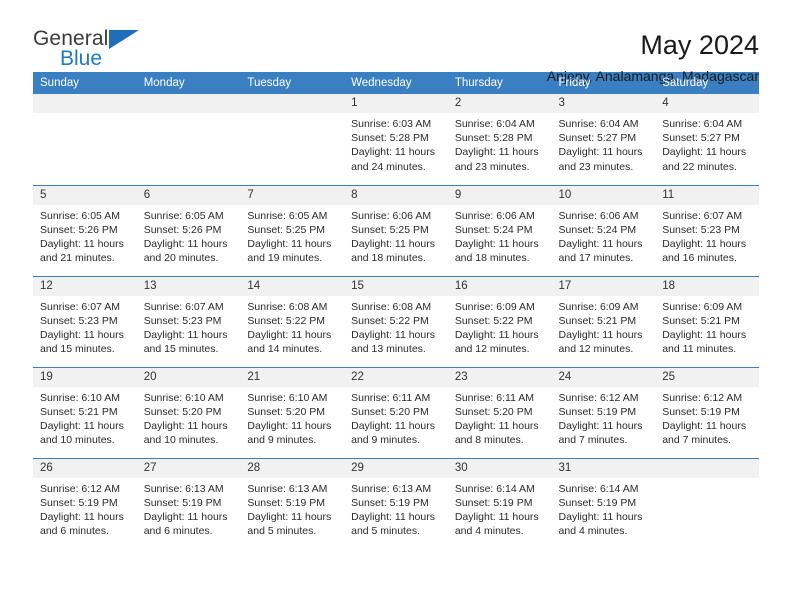 The height and width of the screenshot is (612, 792). What do you see at coordinates (707, 195) in the screenshot?
I see `day-number: 11` at bounding box center [707, 195].